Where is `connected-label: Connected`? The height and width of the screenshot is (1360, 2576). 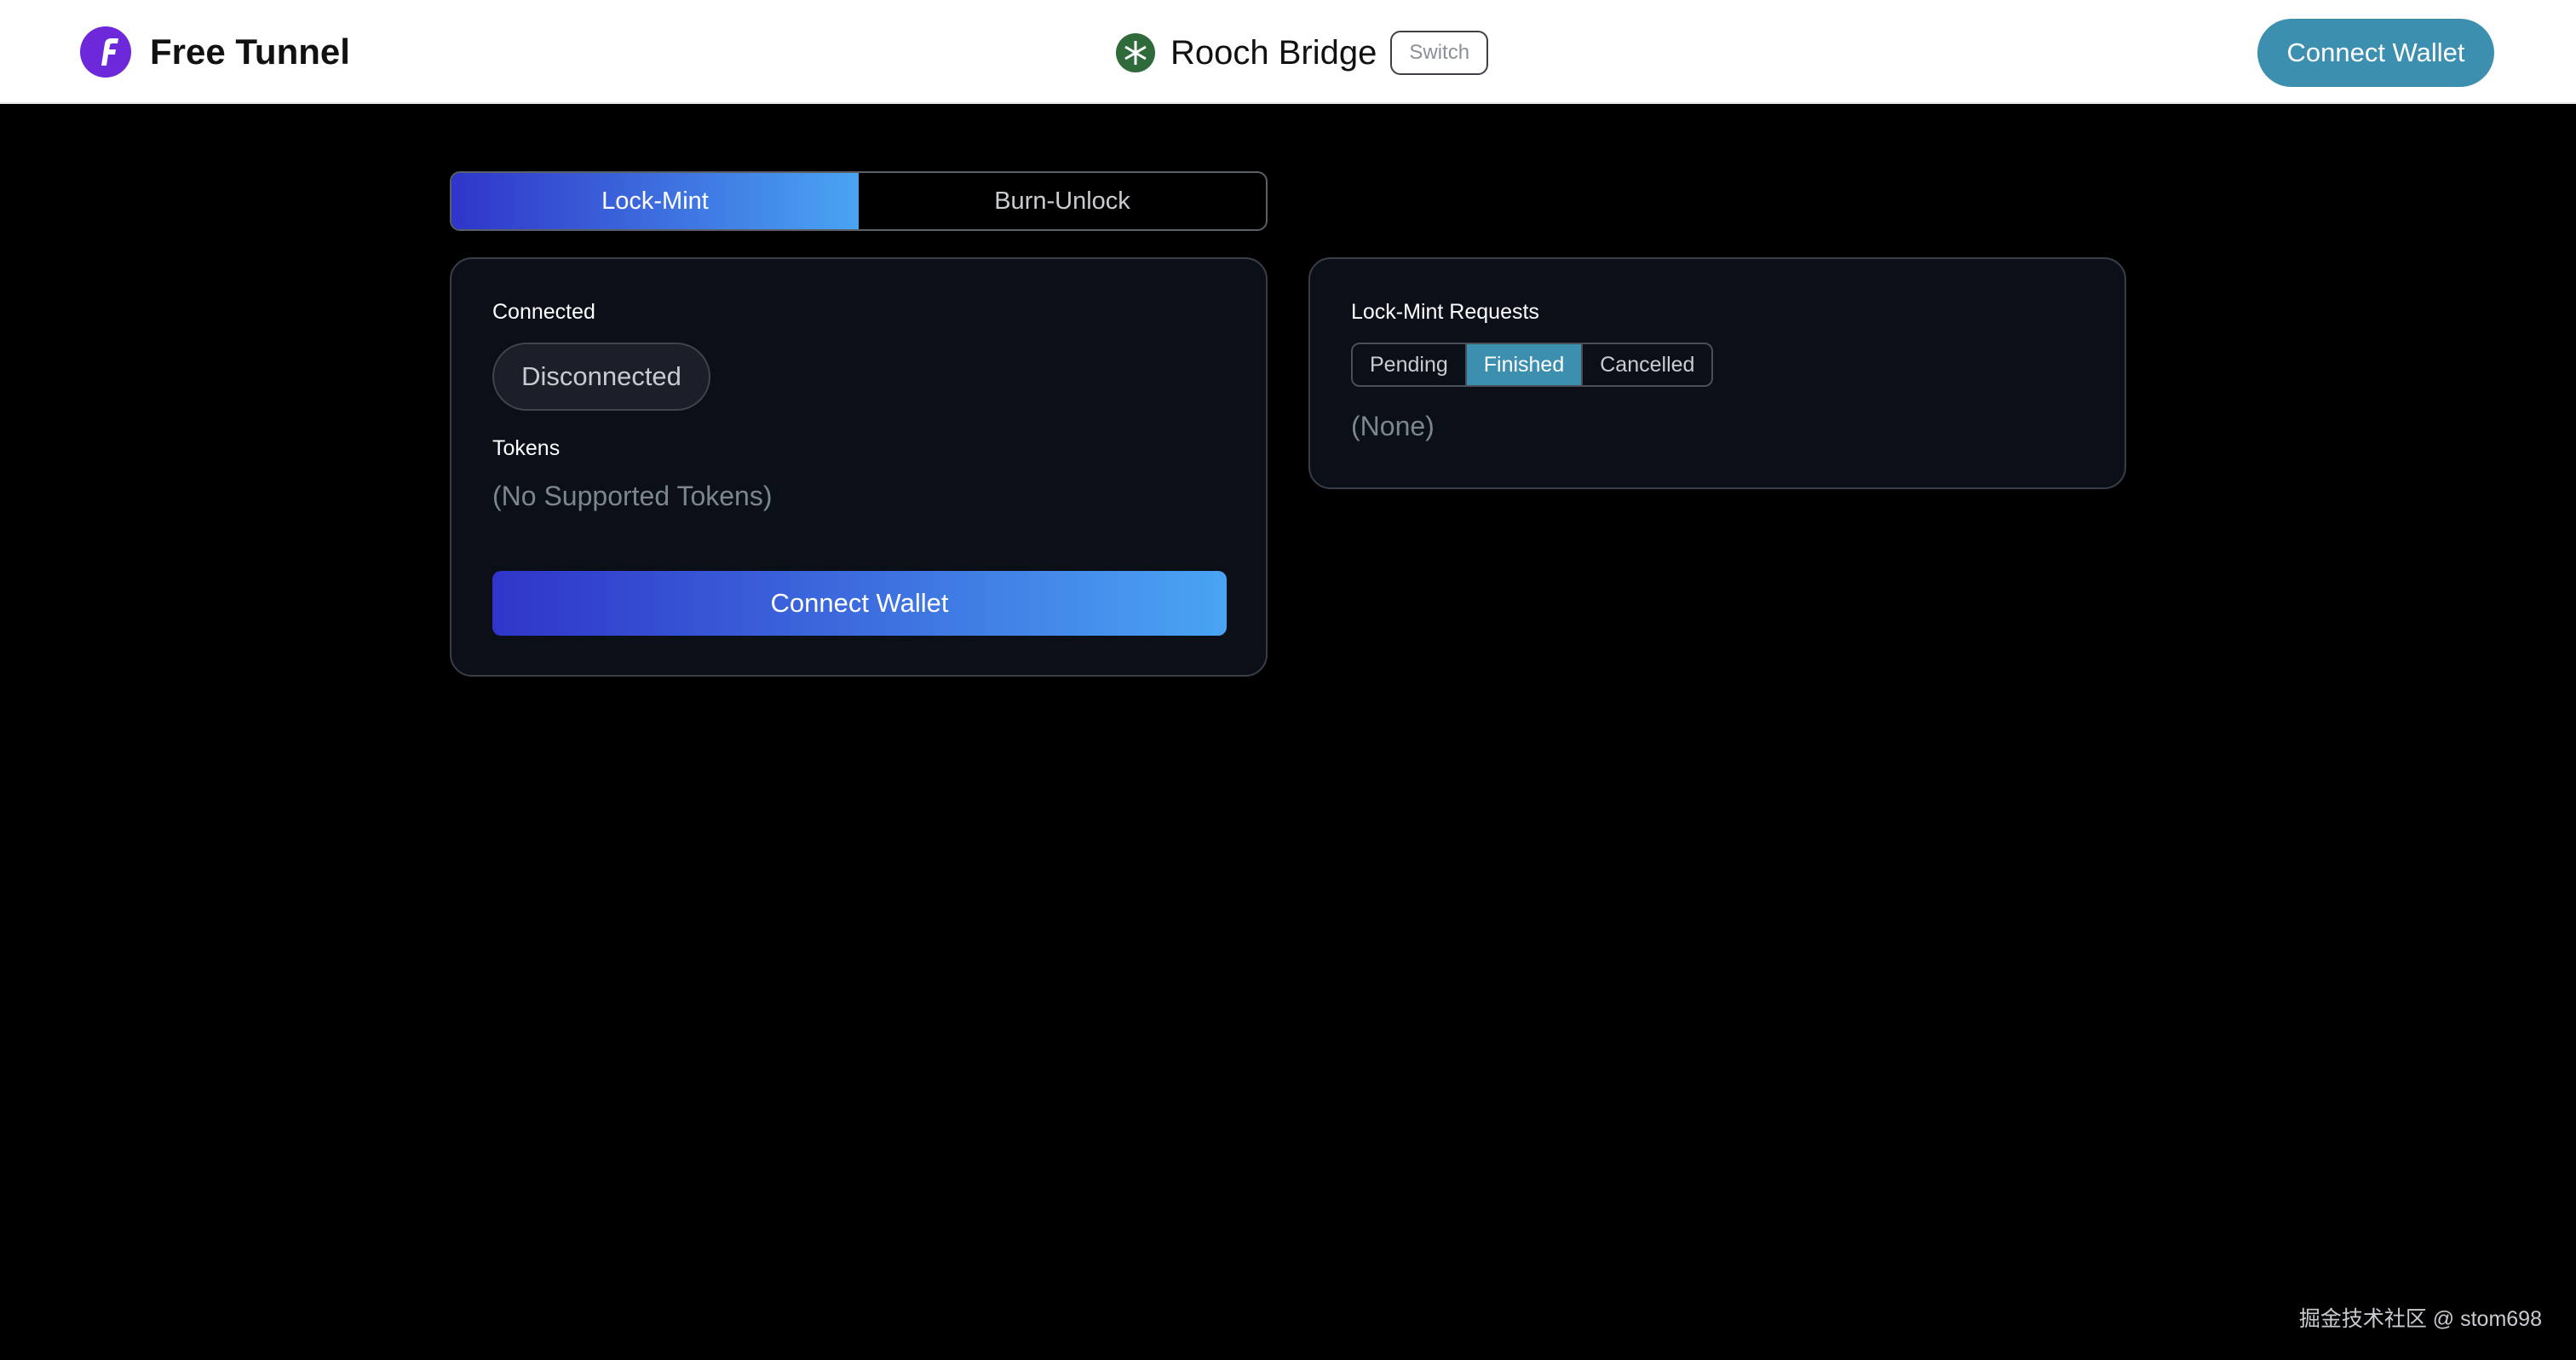
connected-label: Connected is located at coordinates (544, 312).